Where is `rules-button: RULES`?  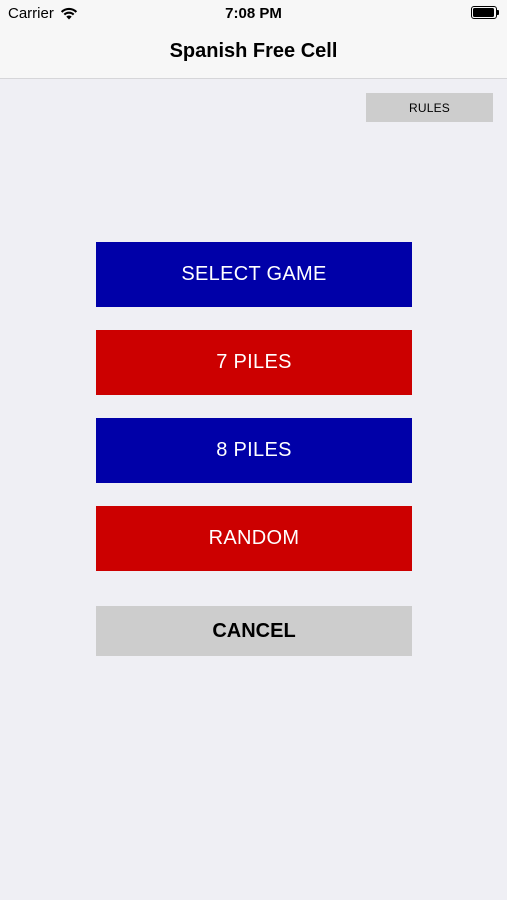
rules-button: RULES is located at coordinates (429, 107).